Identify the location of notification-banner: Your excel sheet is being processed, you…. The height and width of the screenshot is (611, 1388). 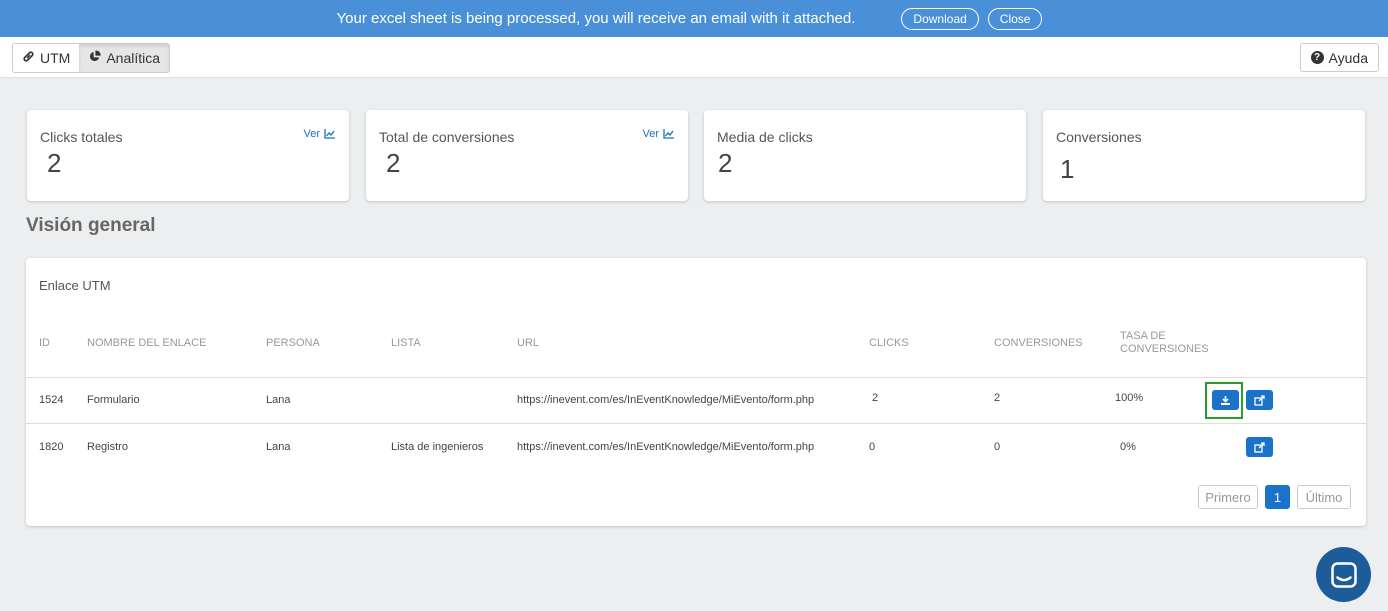
(694, 18).